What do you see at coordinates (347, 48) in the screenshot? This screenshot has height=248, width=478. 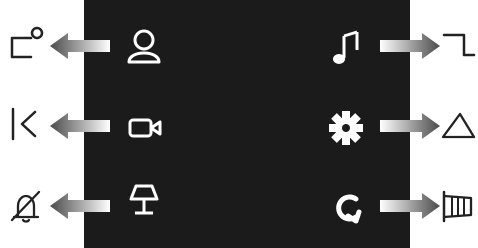 I see `music-note-icon` at bounding box center [347, 48].